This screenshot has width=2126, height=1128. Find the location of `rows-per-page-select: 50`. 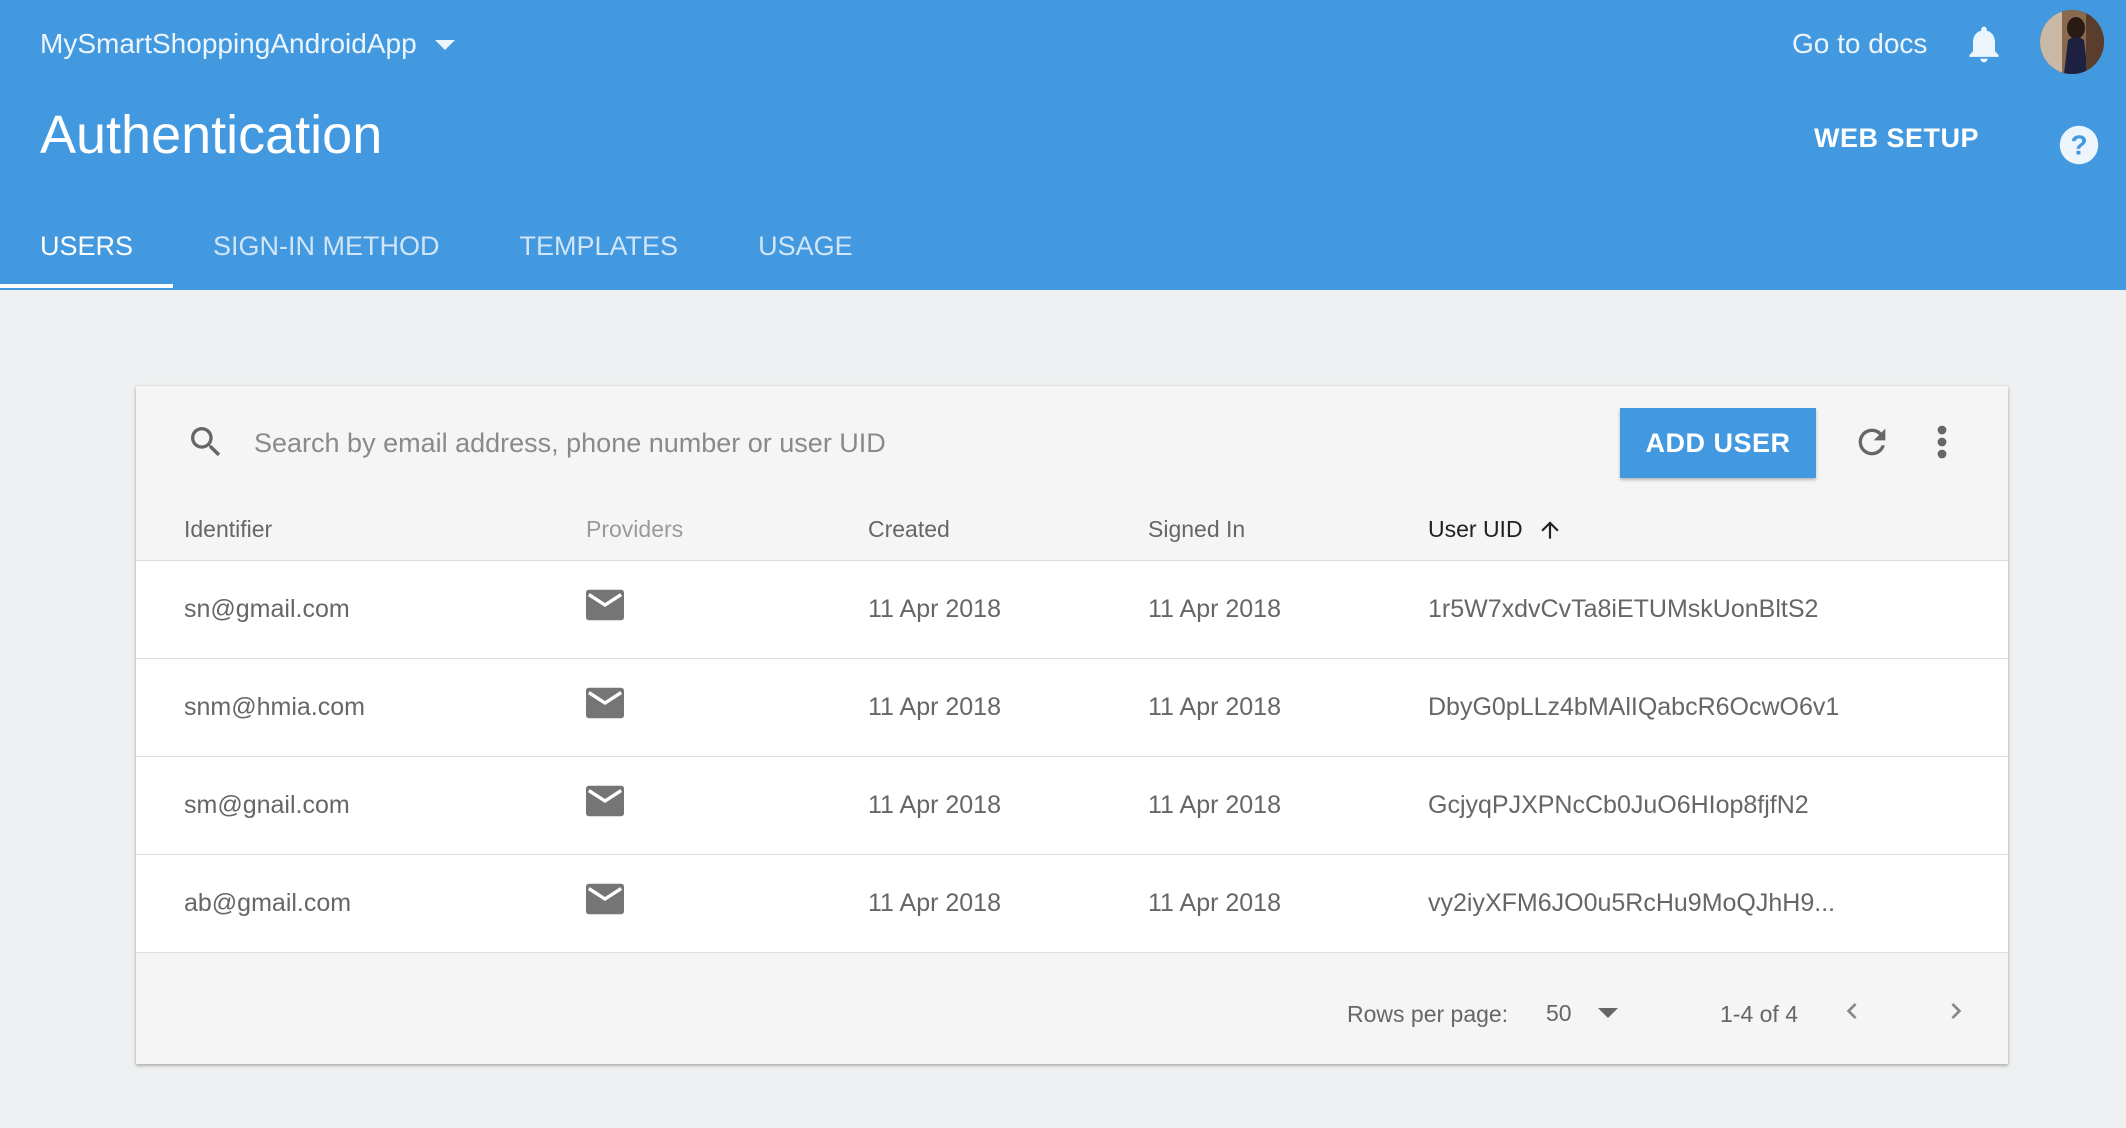

rows-per-page-select: 50 is located at coordinates (1582, 1013).